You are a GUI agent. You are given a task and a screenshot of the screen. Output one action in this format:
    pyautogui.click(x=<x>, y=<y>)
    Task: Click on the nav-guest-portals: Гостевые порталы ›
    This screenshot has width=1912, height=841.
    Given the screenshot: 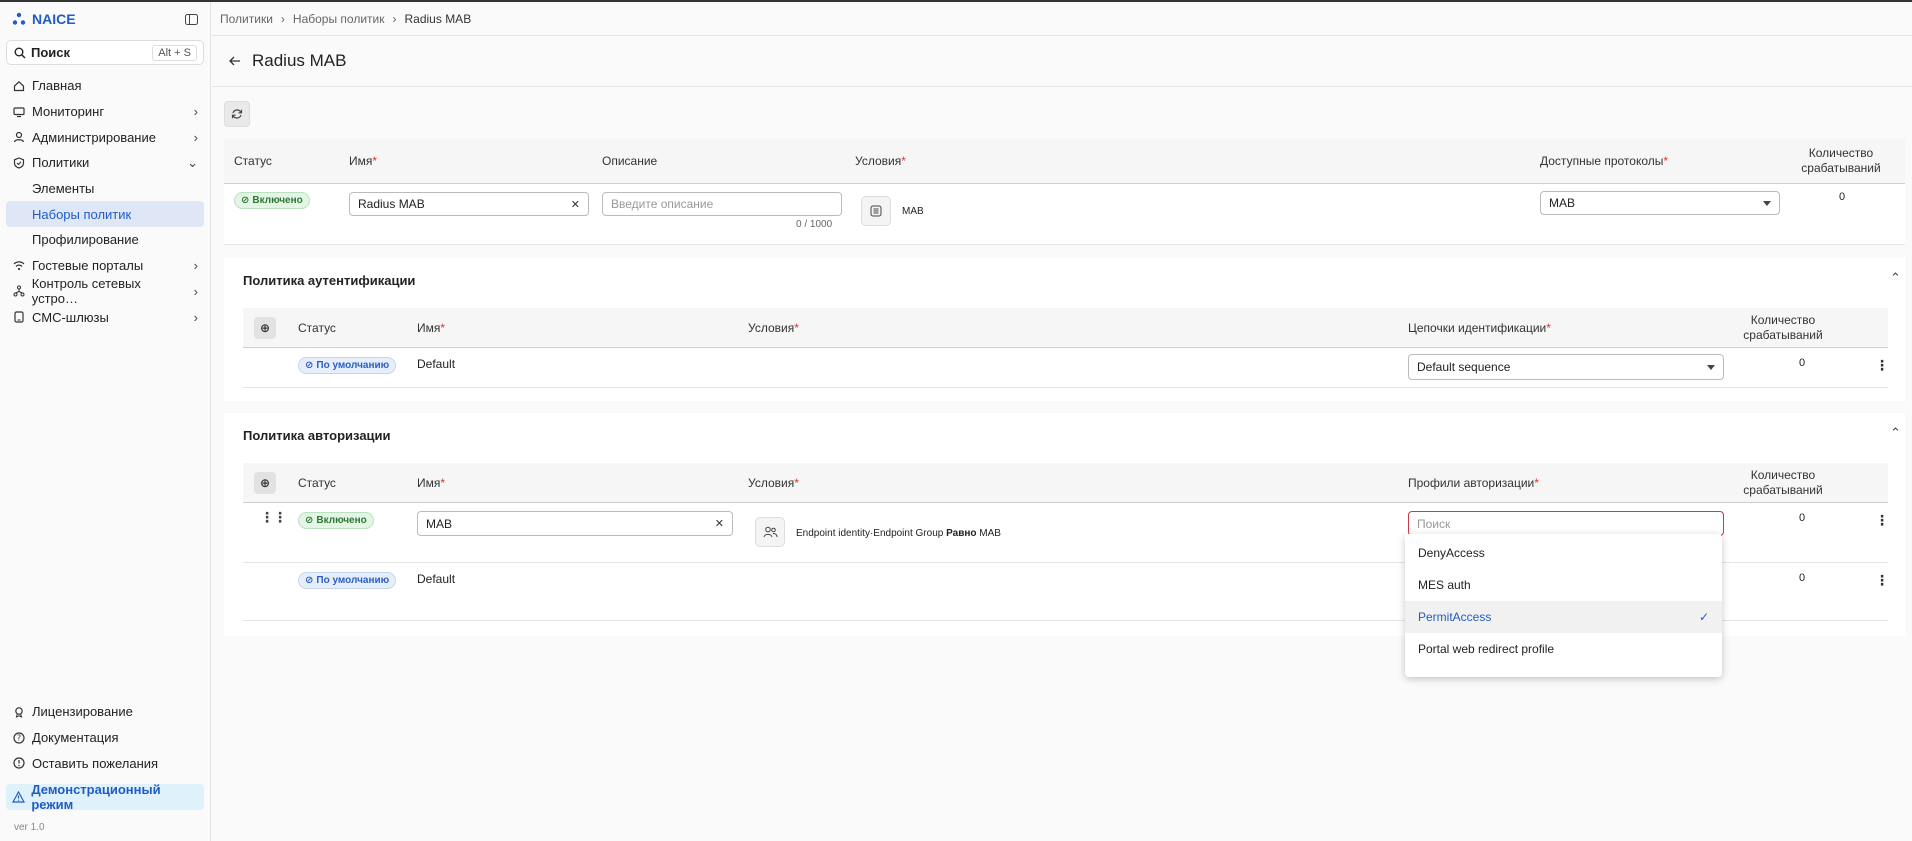 What is the action you would take?
    pyautogui.click(x=105, y=266)
    